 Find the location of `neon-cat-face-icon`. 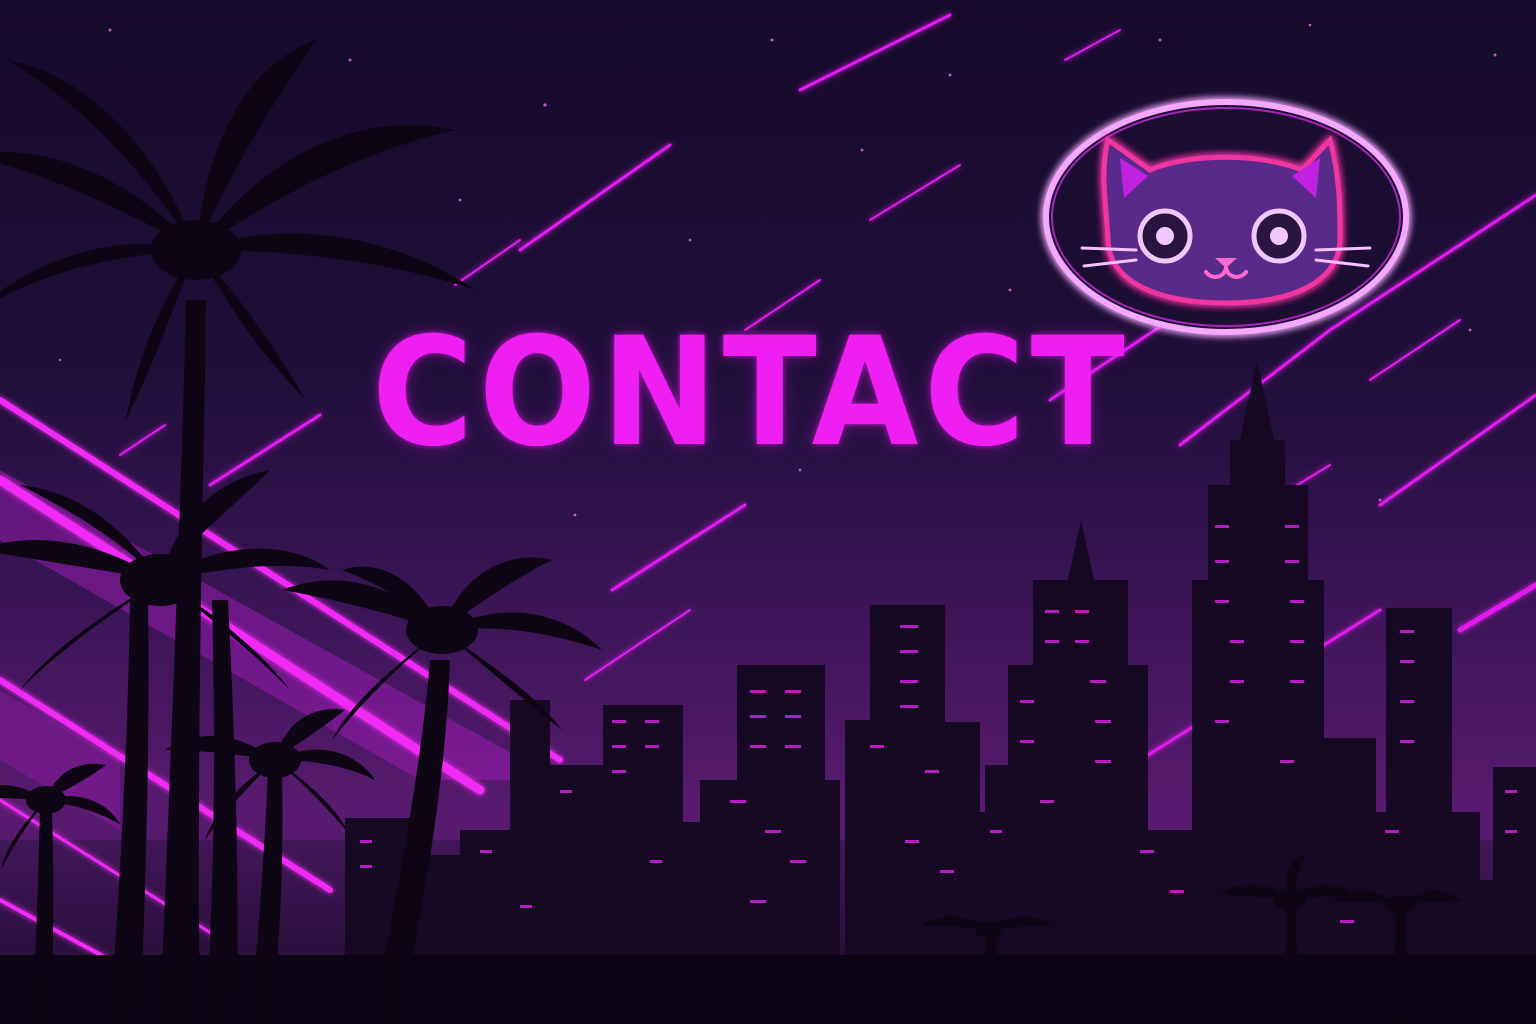

neon-cat-face-icon is located at coordinates (1226, 217).